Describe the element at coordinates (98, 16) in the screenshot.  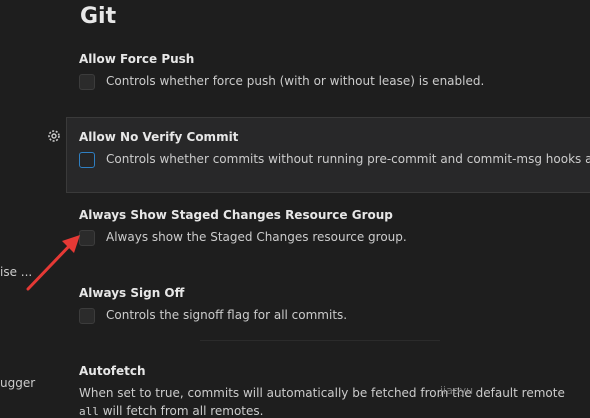
I see `section-title: Git` at that location.